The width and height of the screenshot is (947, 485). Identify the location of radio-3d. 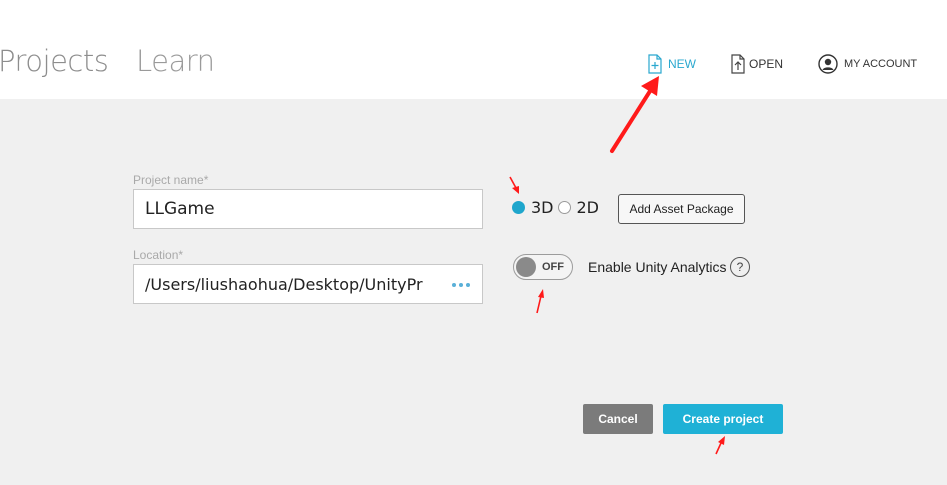
(518, 207).